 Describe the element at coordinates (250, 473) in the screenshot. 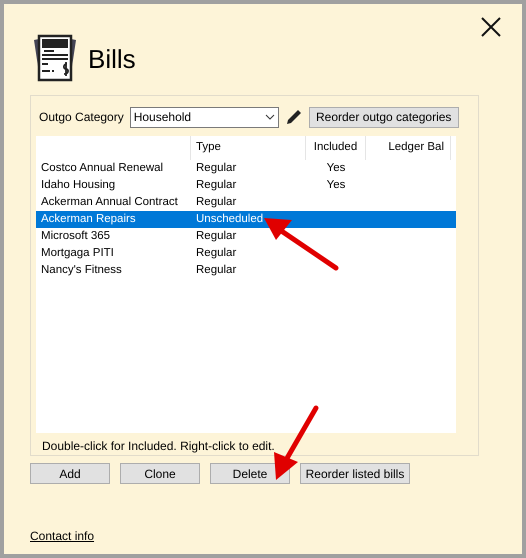

I see `action-button: Delete` at that location.